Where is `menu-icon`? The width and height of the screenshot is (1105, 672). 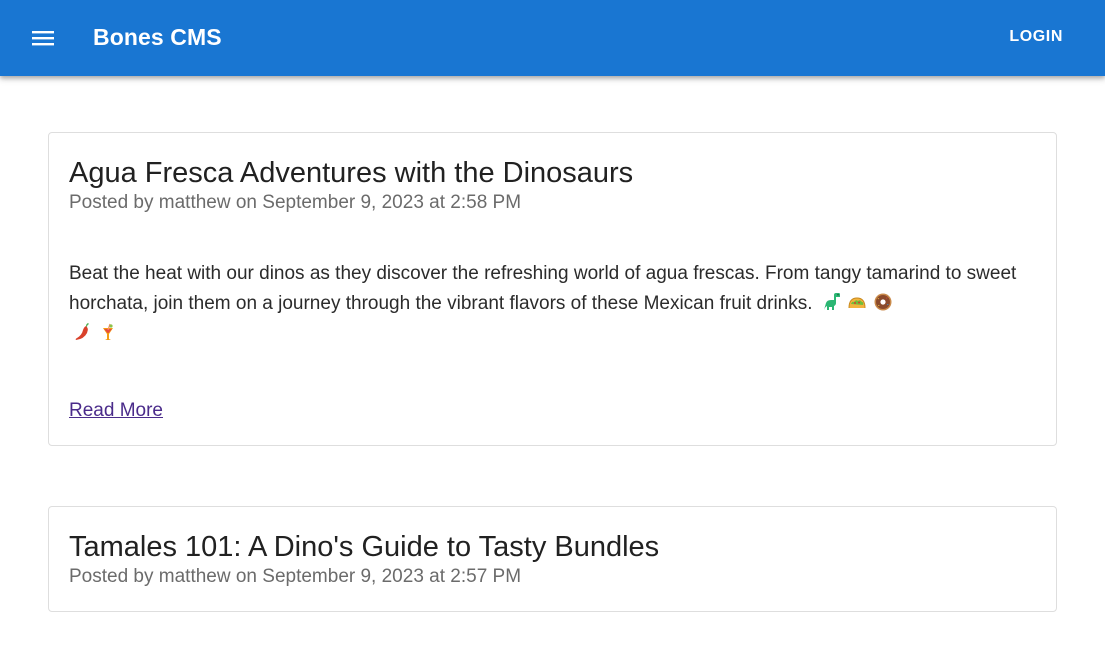
menu-icon is located at coordinates (43, 38).